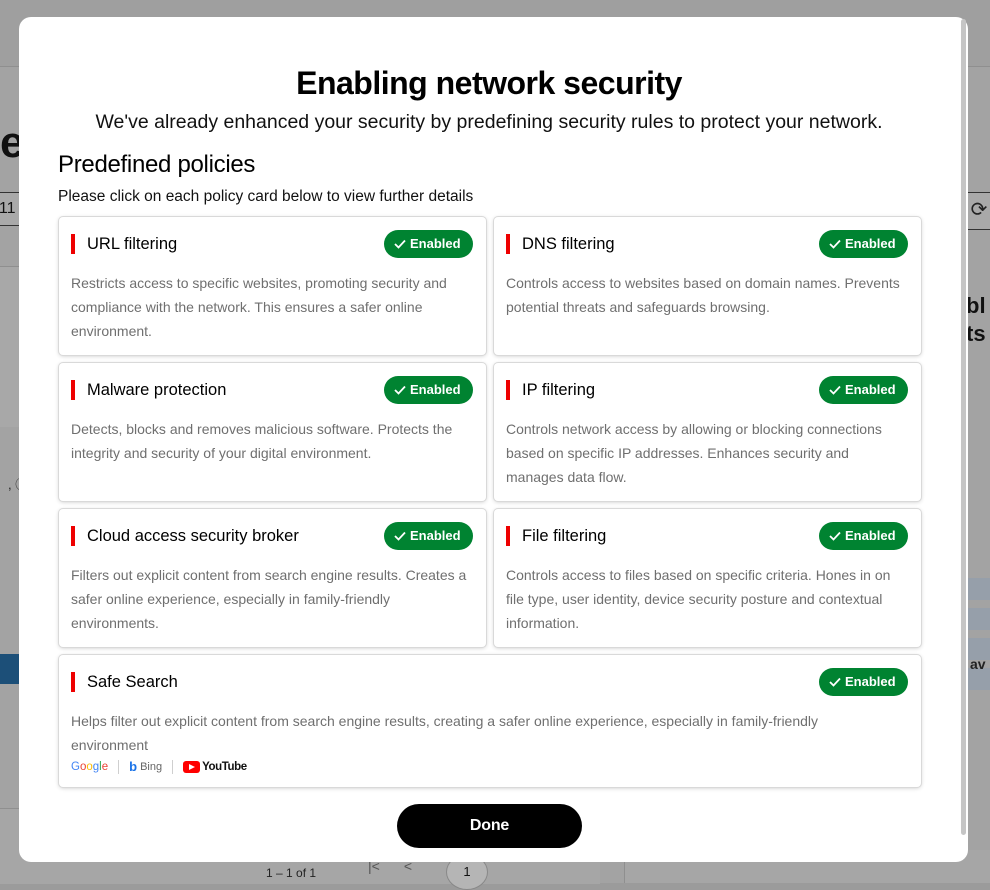 This screenshot has width=990, height=890. What do you see at coordinates (215, 766) in the screenshot?
I see `youtube-logo: YouTube` at bounding box center [215, 766].